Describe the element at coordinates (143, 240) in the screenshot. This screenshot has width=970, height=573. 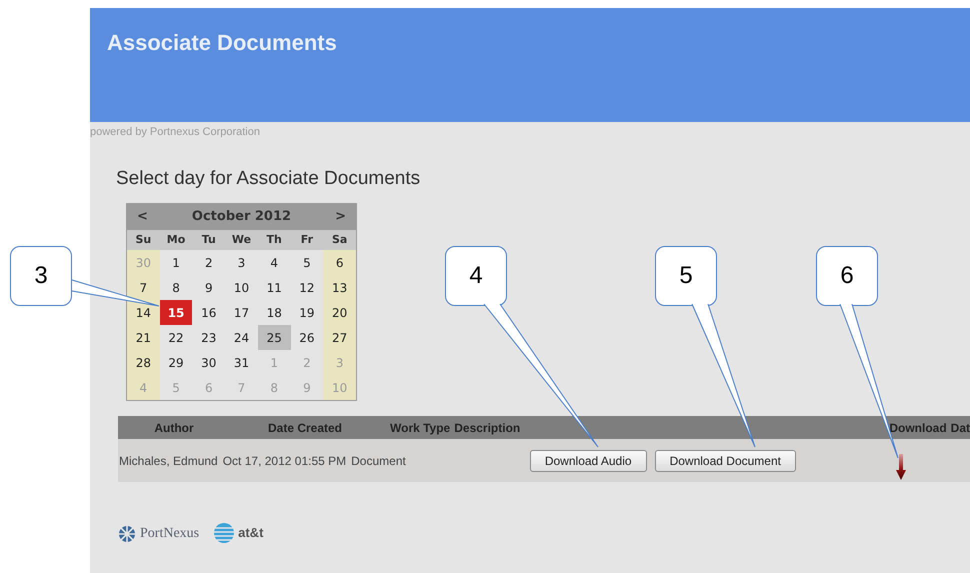
I see `weekday-label: Su` at that location.